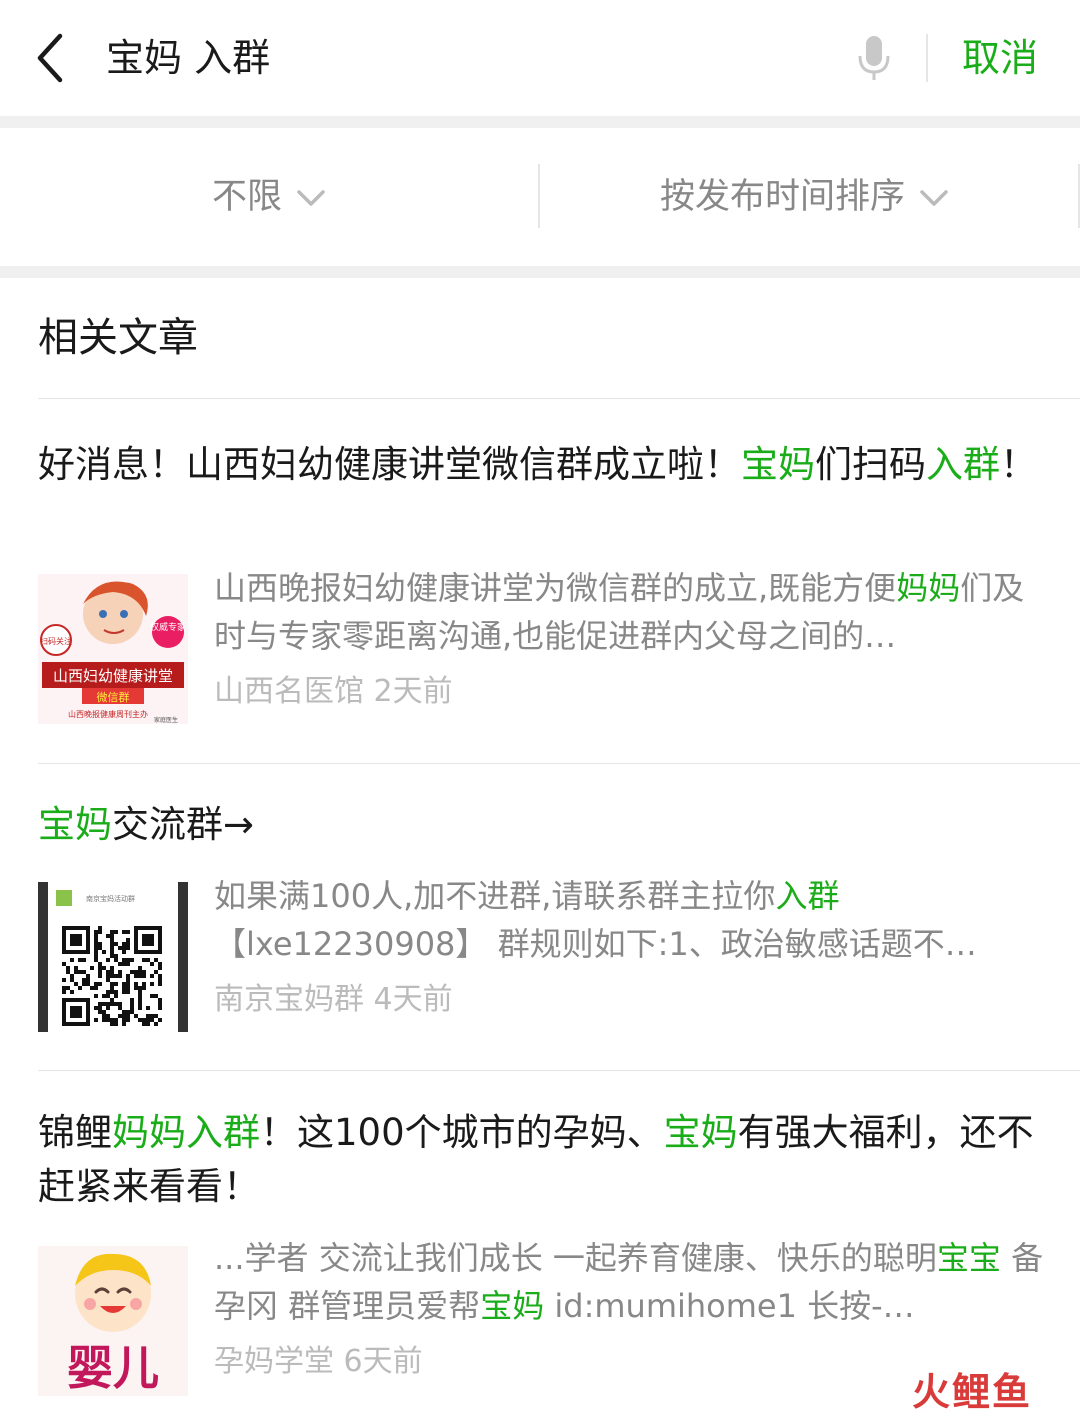 Image resolution: width=1080 pixels, height=1417 pixels. Describe the element at coordinates (108, 714) in the screenshot. I see `svg-text: 山西晚报健康周刊主办` at that location.